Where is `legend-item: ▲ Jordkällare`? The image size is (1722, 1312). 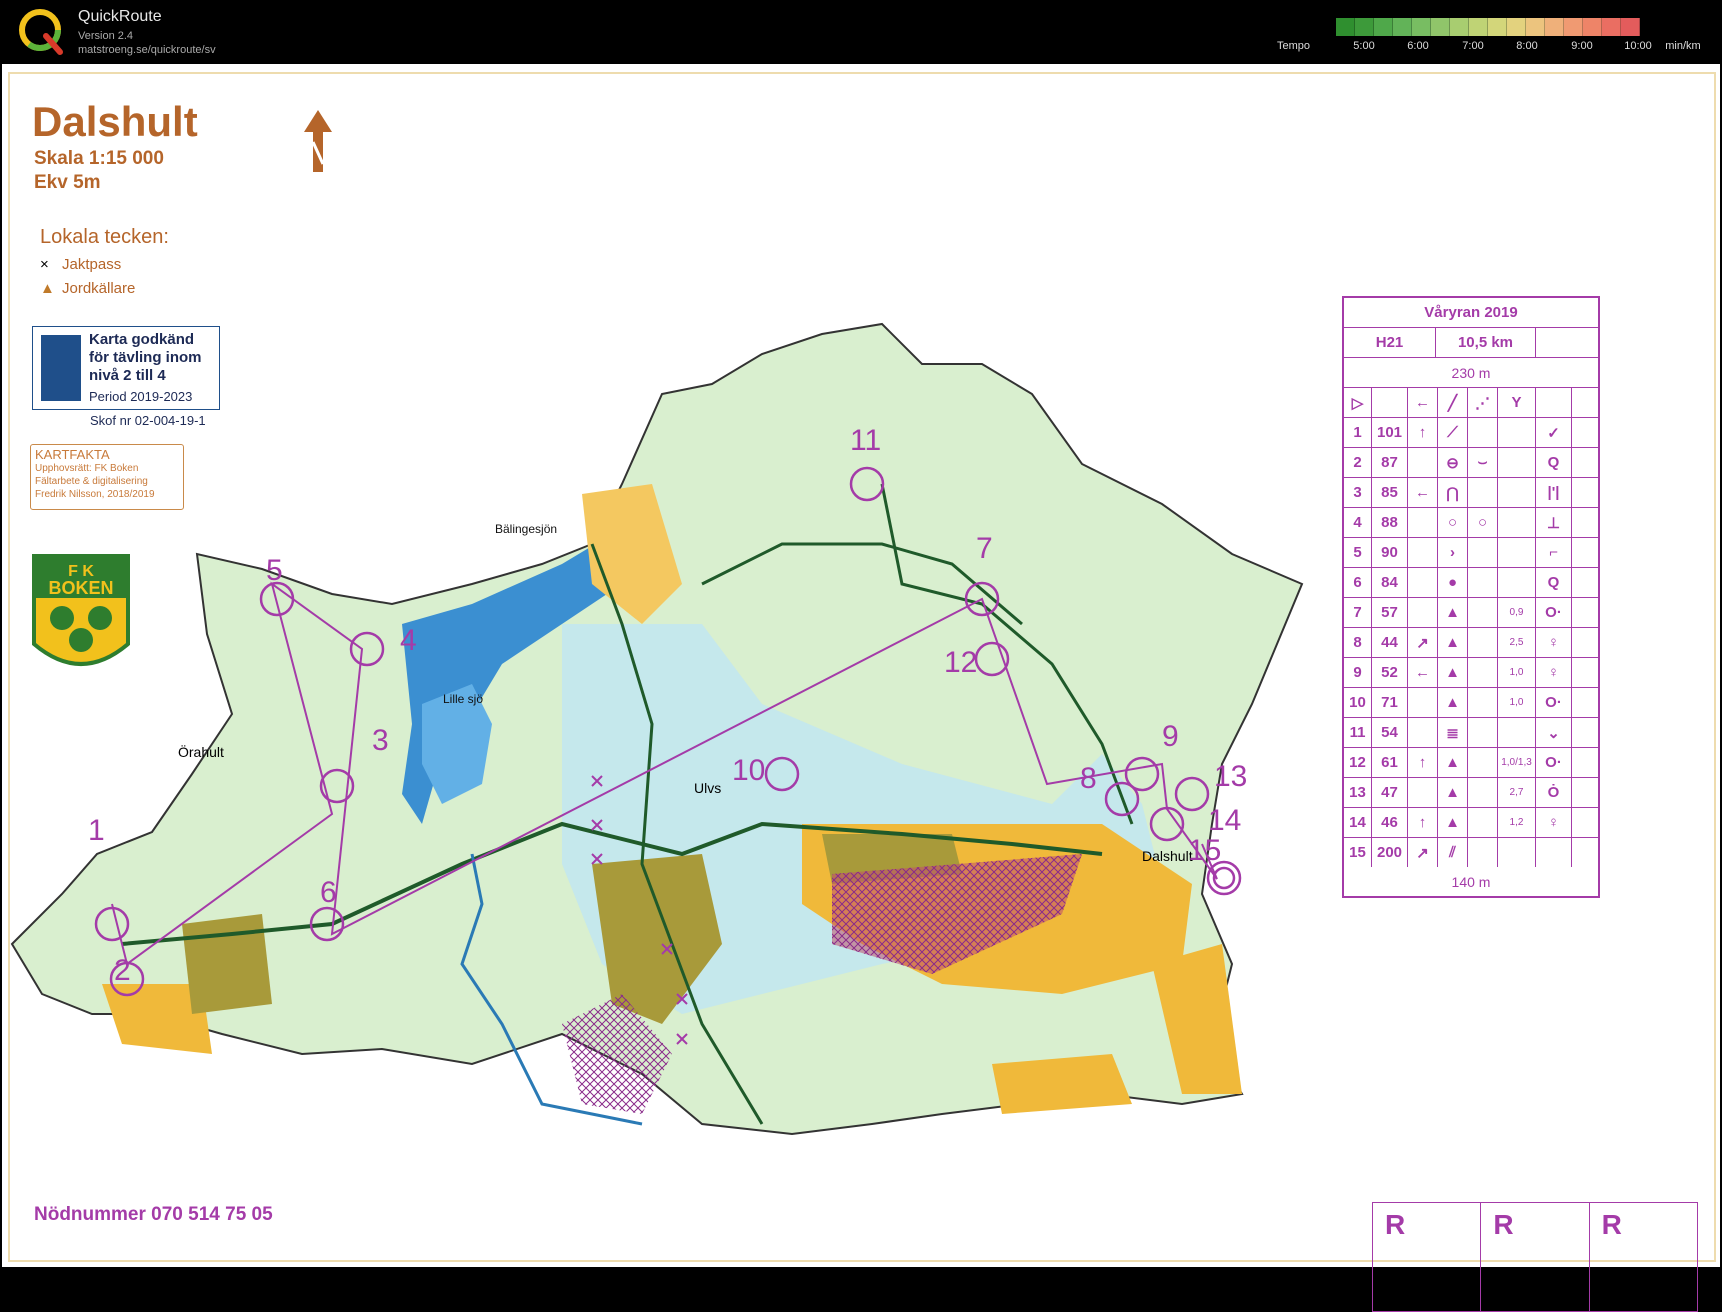 legend-item: ▲ Jordkällare is located at coordinates (87, 288).